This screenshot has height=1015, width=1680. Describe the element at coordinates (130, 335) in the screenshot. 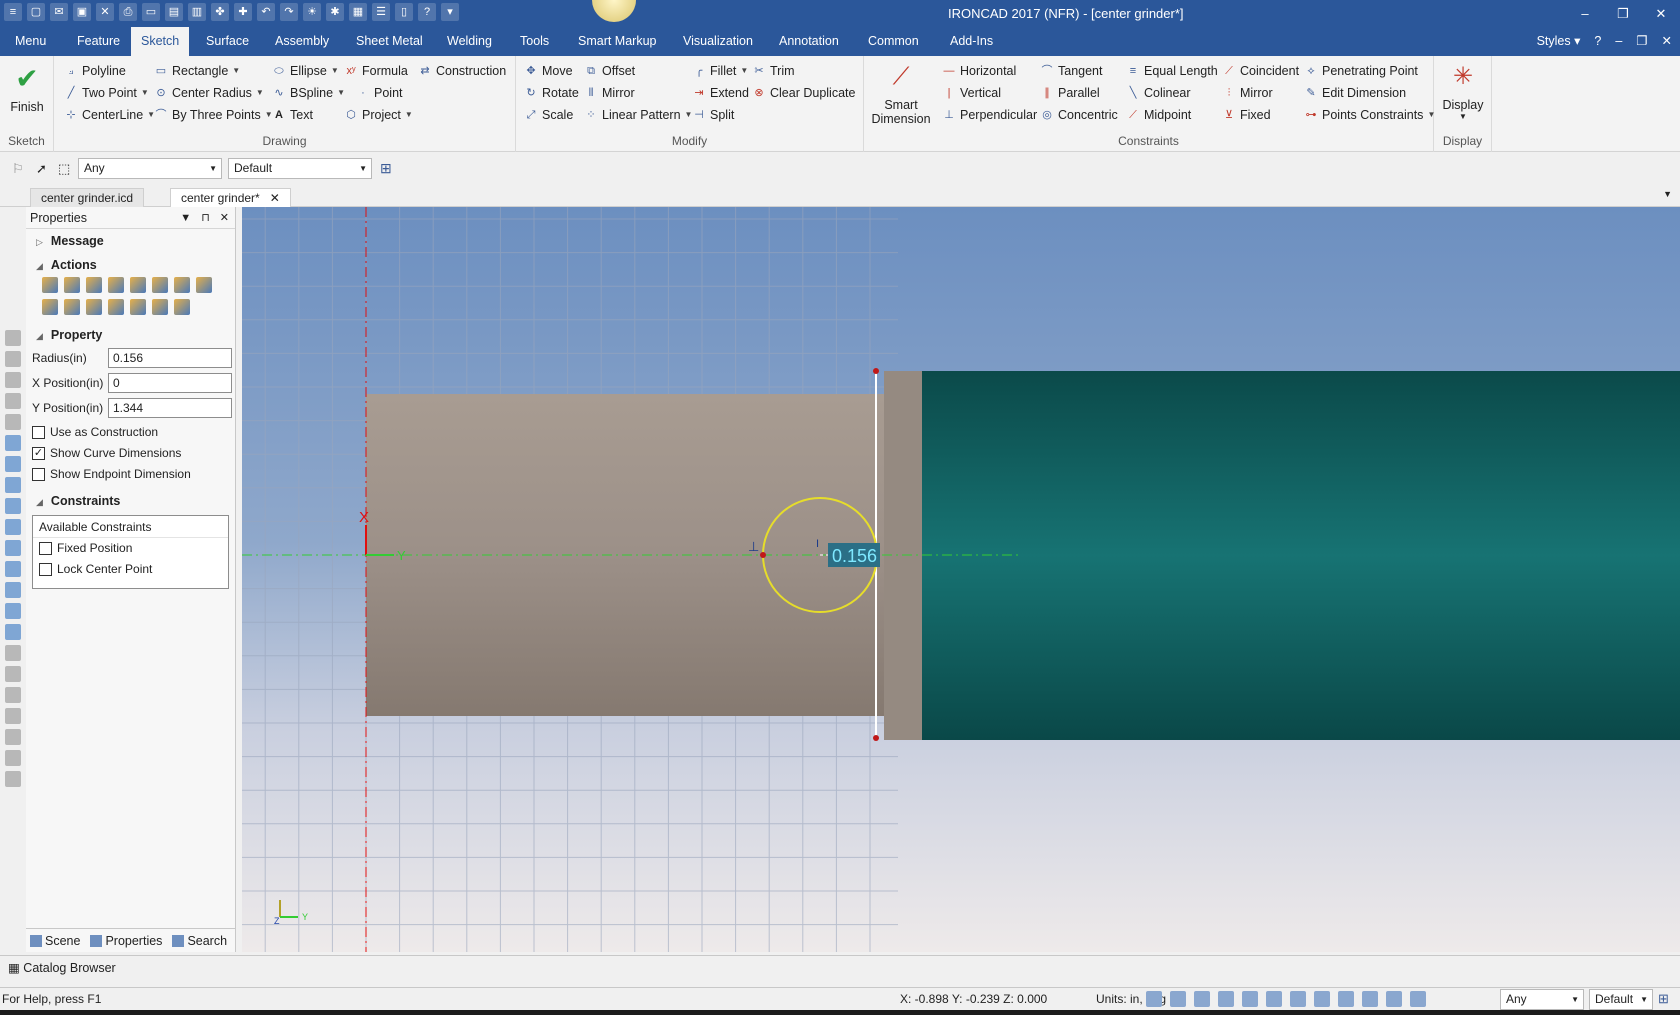

I see `section-property: ◢ Property` at that location.